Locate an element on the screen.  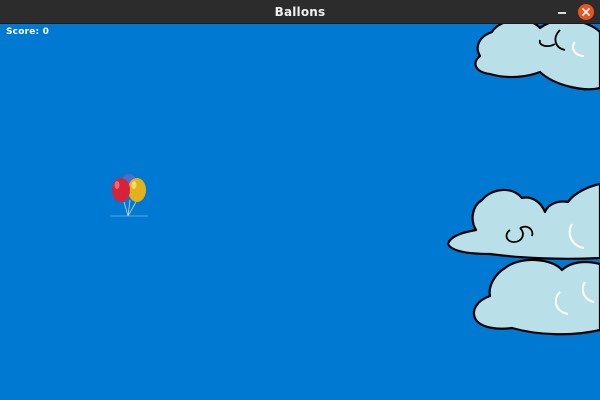
minimize-button is located at coordinates (562, 12).